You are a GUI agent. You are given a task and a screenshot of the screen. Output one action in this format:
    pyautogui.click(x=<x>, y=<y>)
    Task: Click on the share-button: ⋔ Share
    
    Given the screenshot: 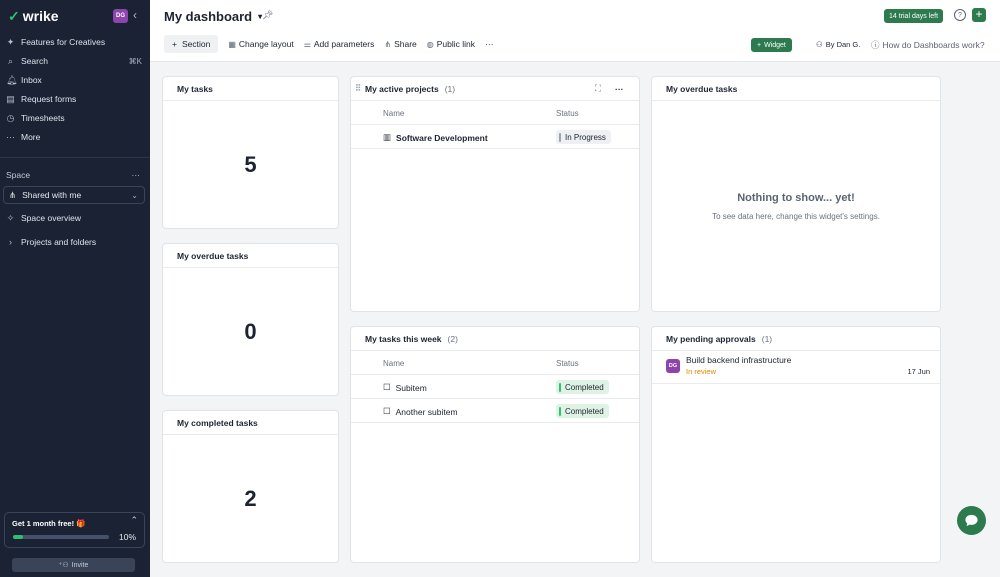 What is the action you would take?
    pyautogui.click(x=400, y=44)
    